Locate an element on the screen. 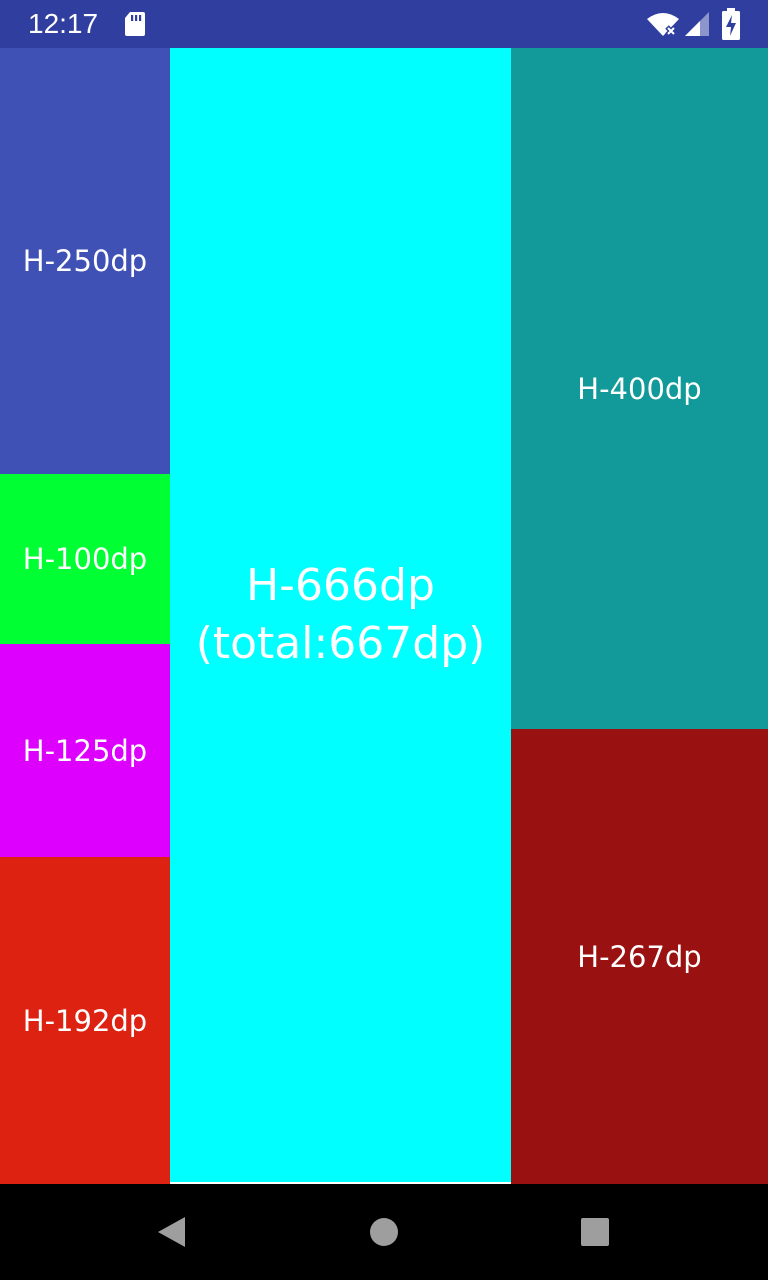 Image resolution: width=768 pixels, height=1280 pixels. box-label: H-250dp is located at coordinates (85, 261).